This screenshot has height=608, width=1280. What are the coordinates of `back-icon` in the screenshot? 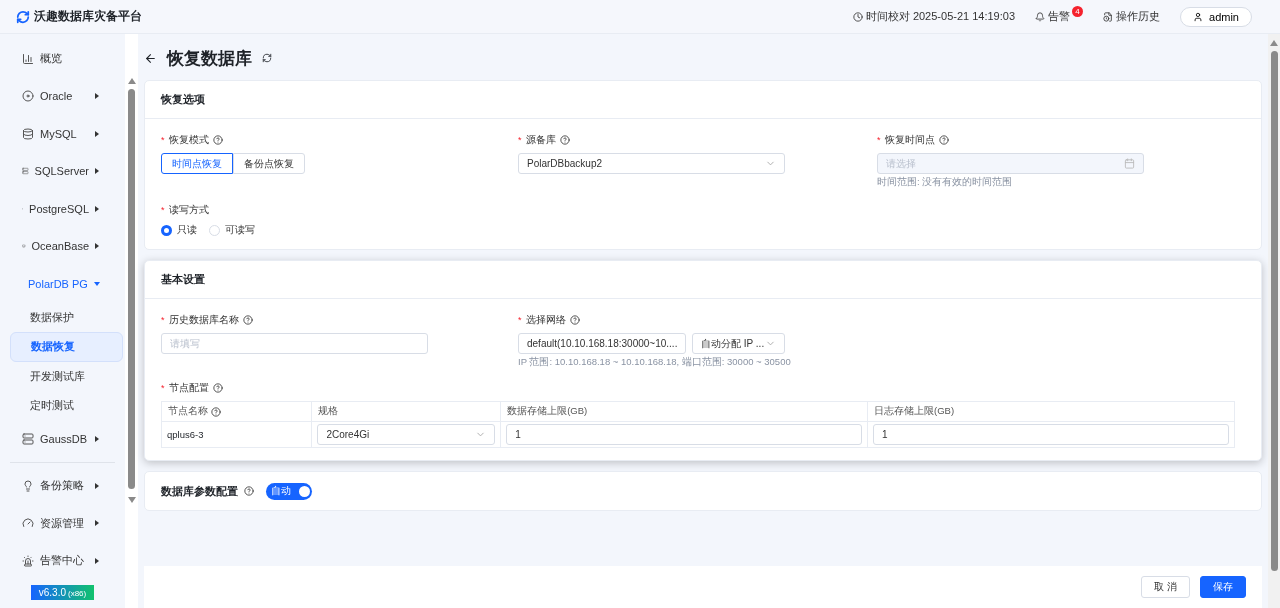 It's located at (150, 58).